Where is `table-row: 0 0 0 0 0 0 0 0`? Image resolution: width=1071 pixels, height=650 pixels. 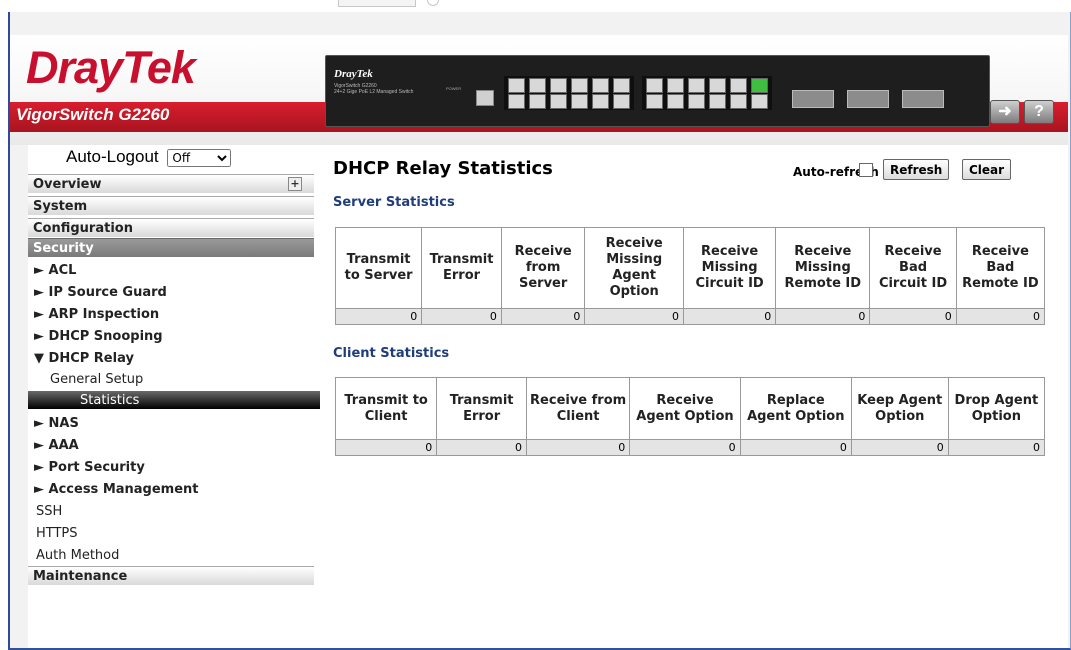 table-row: 0 0 0 0 0 0 0 0 is located at coordinates (690, 316).